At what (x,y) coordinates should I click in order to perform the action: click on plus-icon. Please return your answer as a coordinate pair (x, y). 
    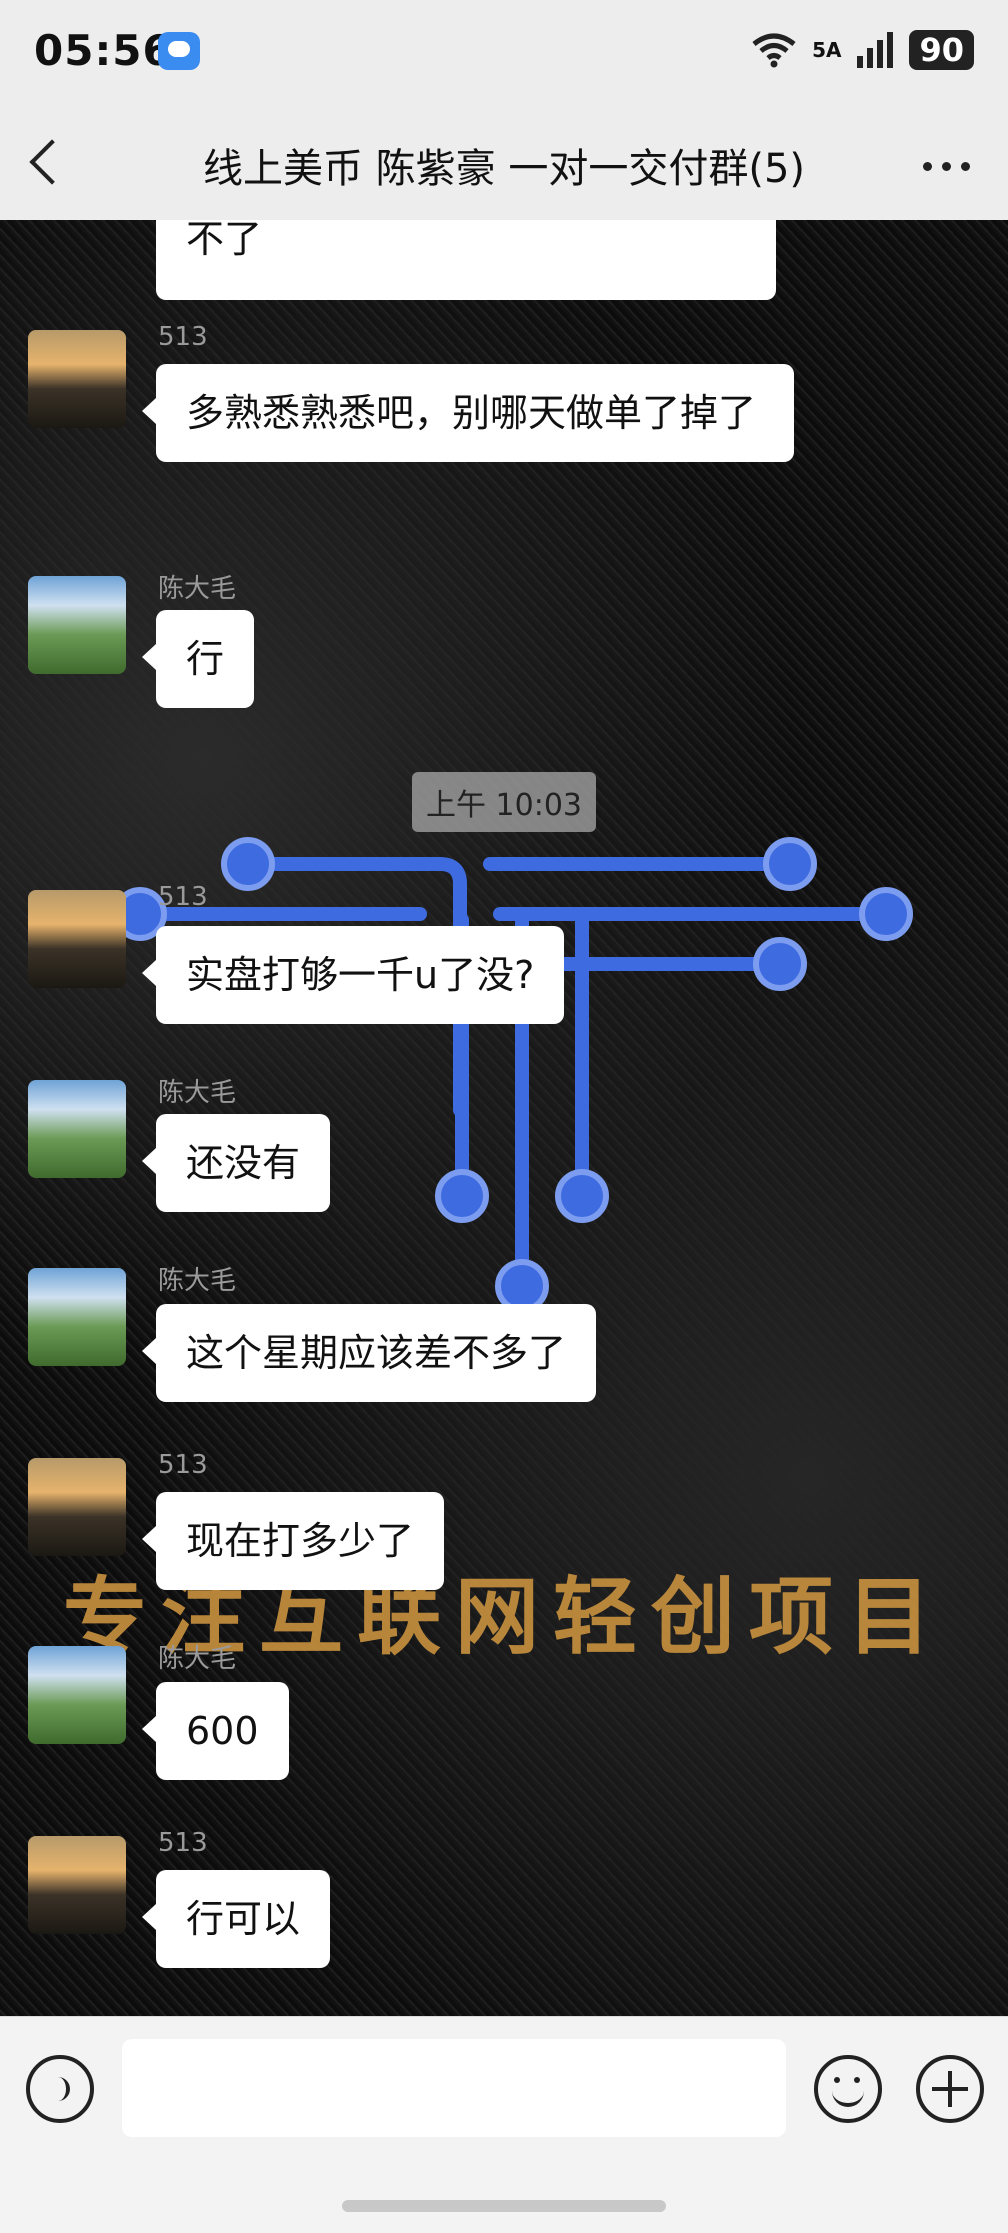
    Looking at the image, I should click on (950, 2089).